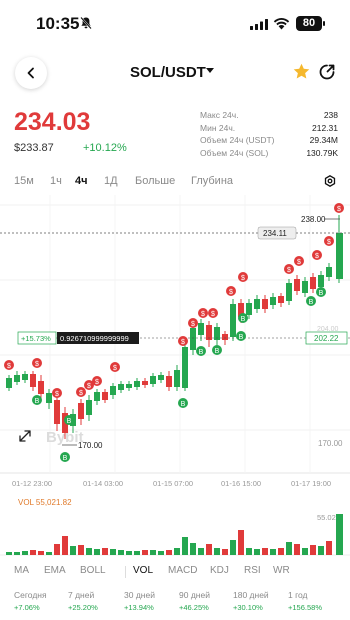 The height and width of the screenshot is (620, 350). I want to click on expand-icon, so click(25, 436).